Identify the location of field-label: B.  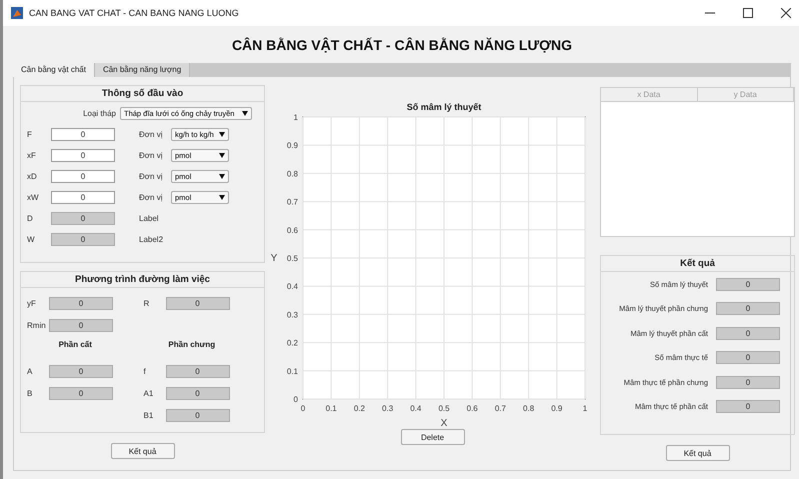
(30, 393).